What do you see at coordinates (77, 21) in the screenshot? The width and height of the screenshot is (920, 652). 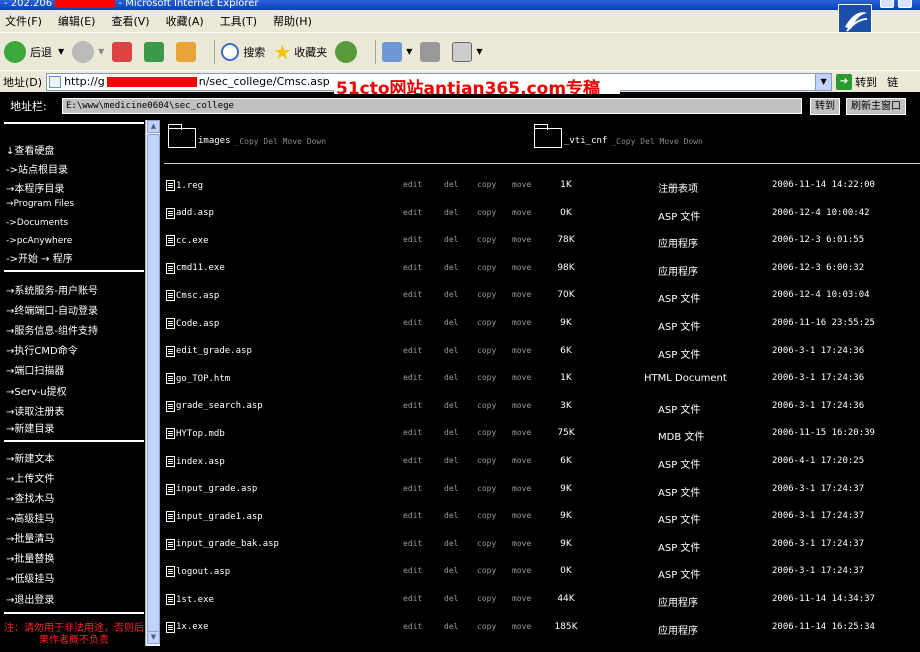 I see `menu-edit: 编辑(E)` at bounding box center [77, 21].